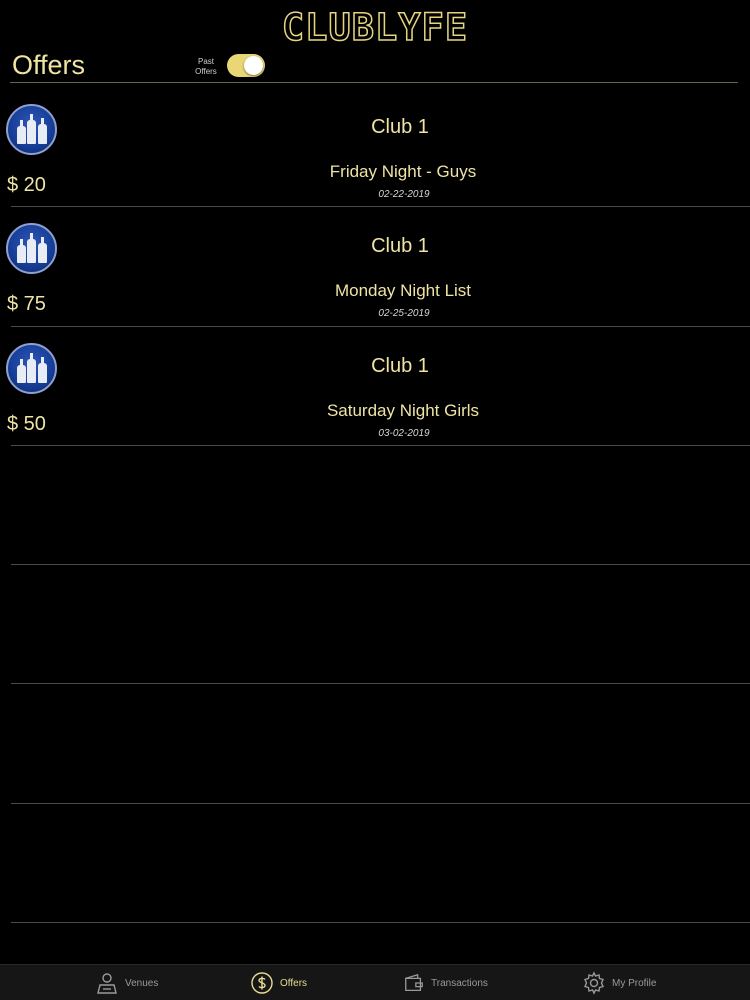 The height and width of the screenshot is (1000, 750). What do you see at coordinates (26, 423) in the screenshot?
I see `offer-price: $ 50` at bounding box center [26, 423].